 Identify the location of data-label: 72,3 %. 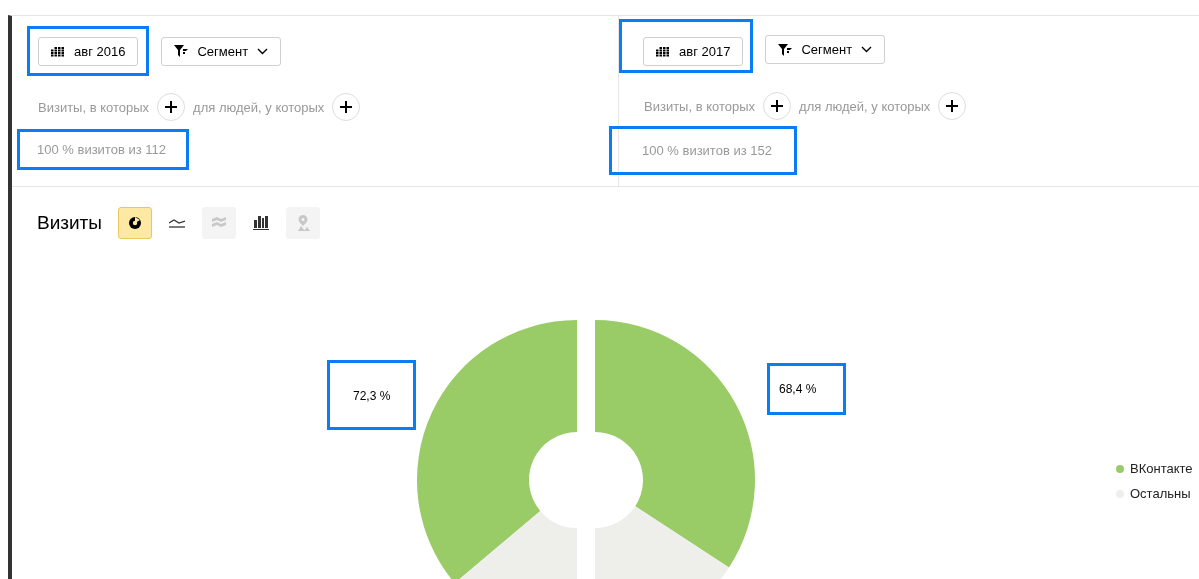
(372, 396).